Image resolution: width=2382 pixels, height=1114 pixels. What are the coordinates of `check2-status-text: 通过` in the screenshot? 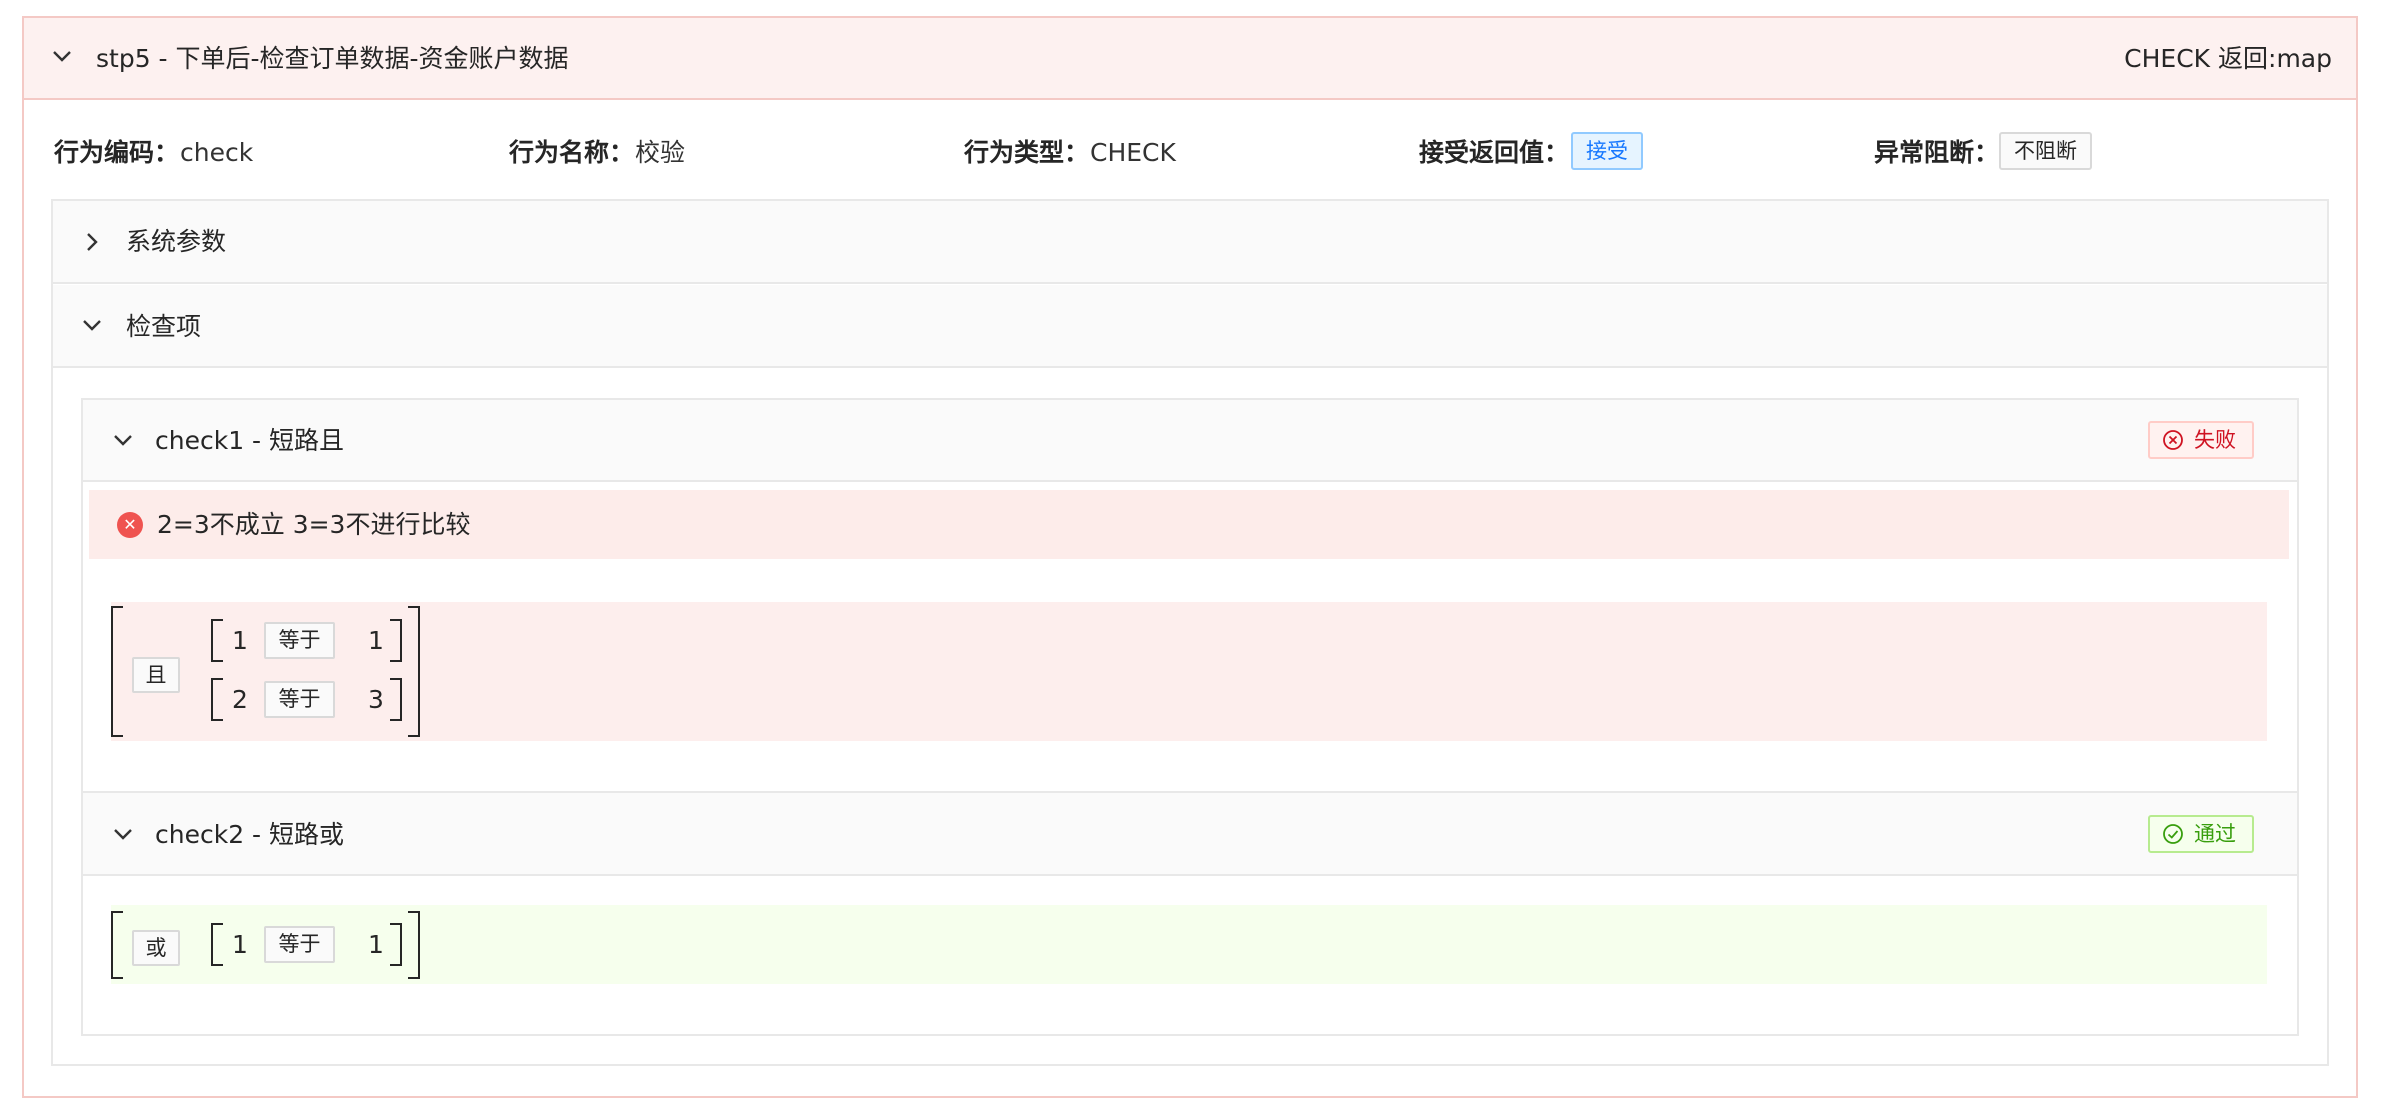 It's located at (2215, 833).